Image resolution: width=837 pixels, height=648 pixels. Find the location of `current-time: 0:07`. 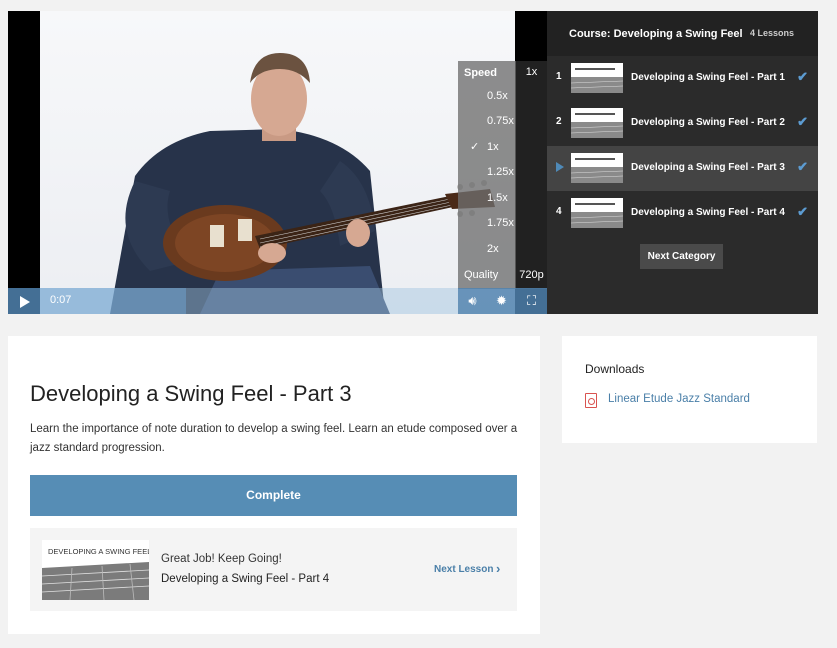

current-time: 0:07 is located at coordinates (61, 300).